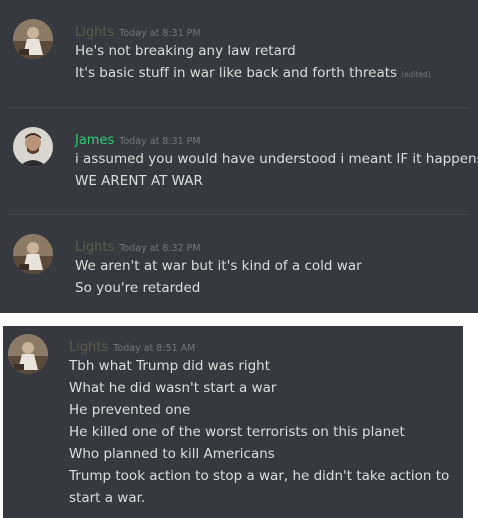 This screenshot has width=478, height=518. I want to click on message-text: start a war., so click(107, 498).